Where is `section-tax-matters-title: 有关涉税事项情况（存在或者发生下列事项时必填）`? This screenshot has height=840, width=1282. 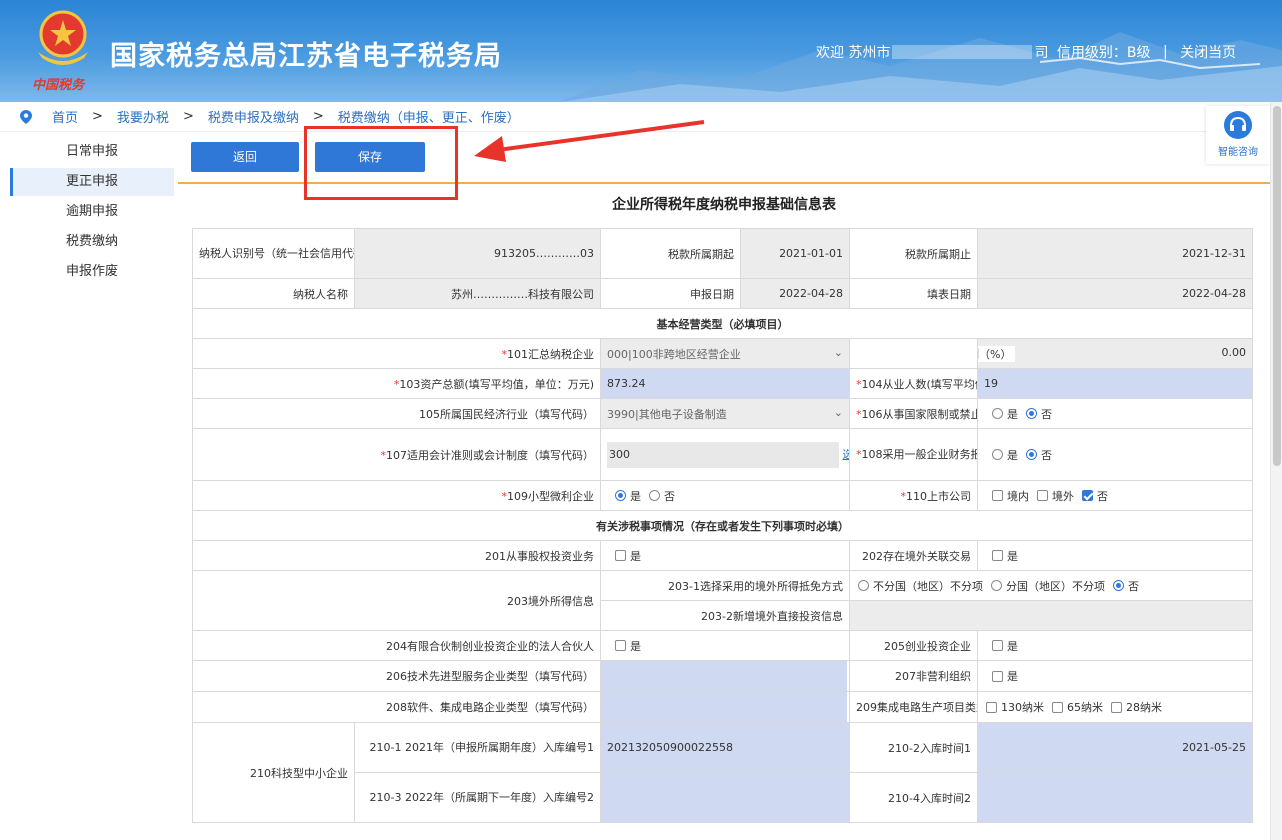 section-tax-matters-title: 有关涉税事项情况（存在或者发生下列事项时必填） is located at coordinates (722, 525).